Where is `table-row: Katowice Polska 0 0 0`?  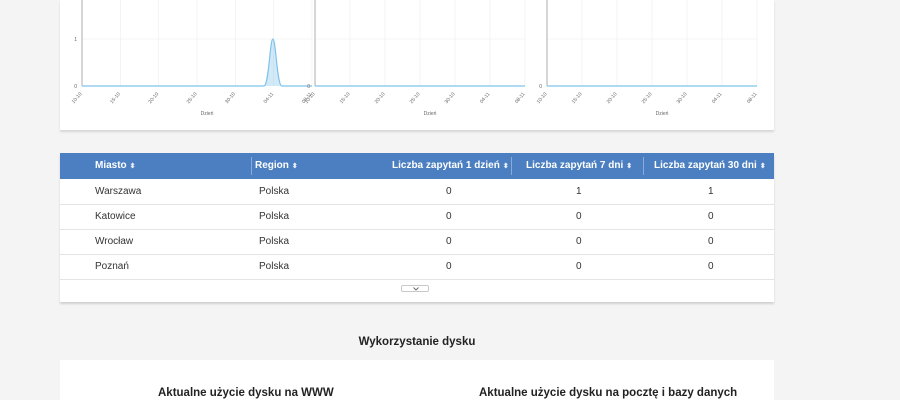 table-row: Katowice Polska 0 0 0 is located at coordinates (417, 217).